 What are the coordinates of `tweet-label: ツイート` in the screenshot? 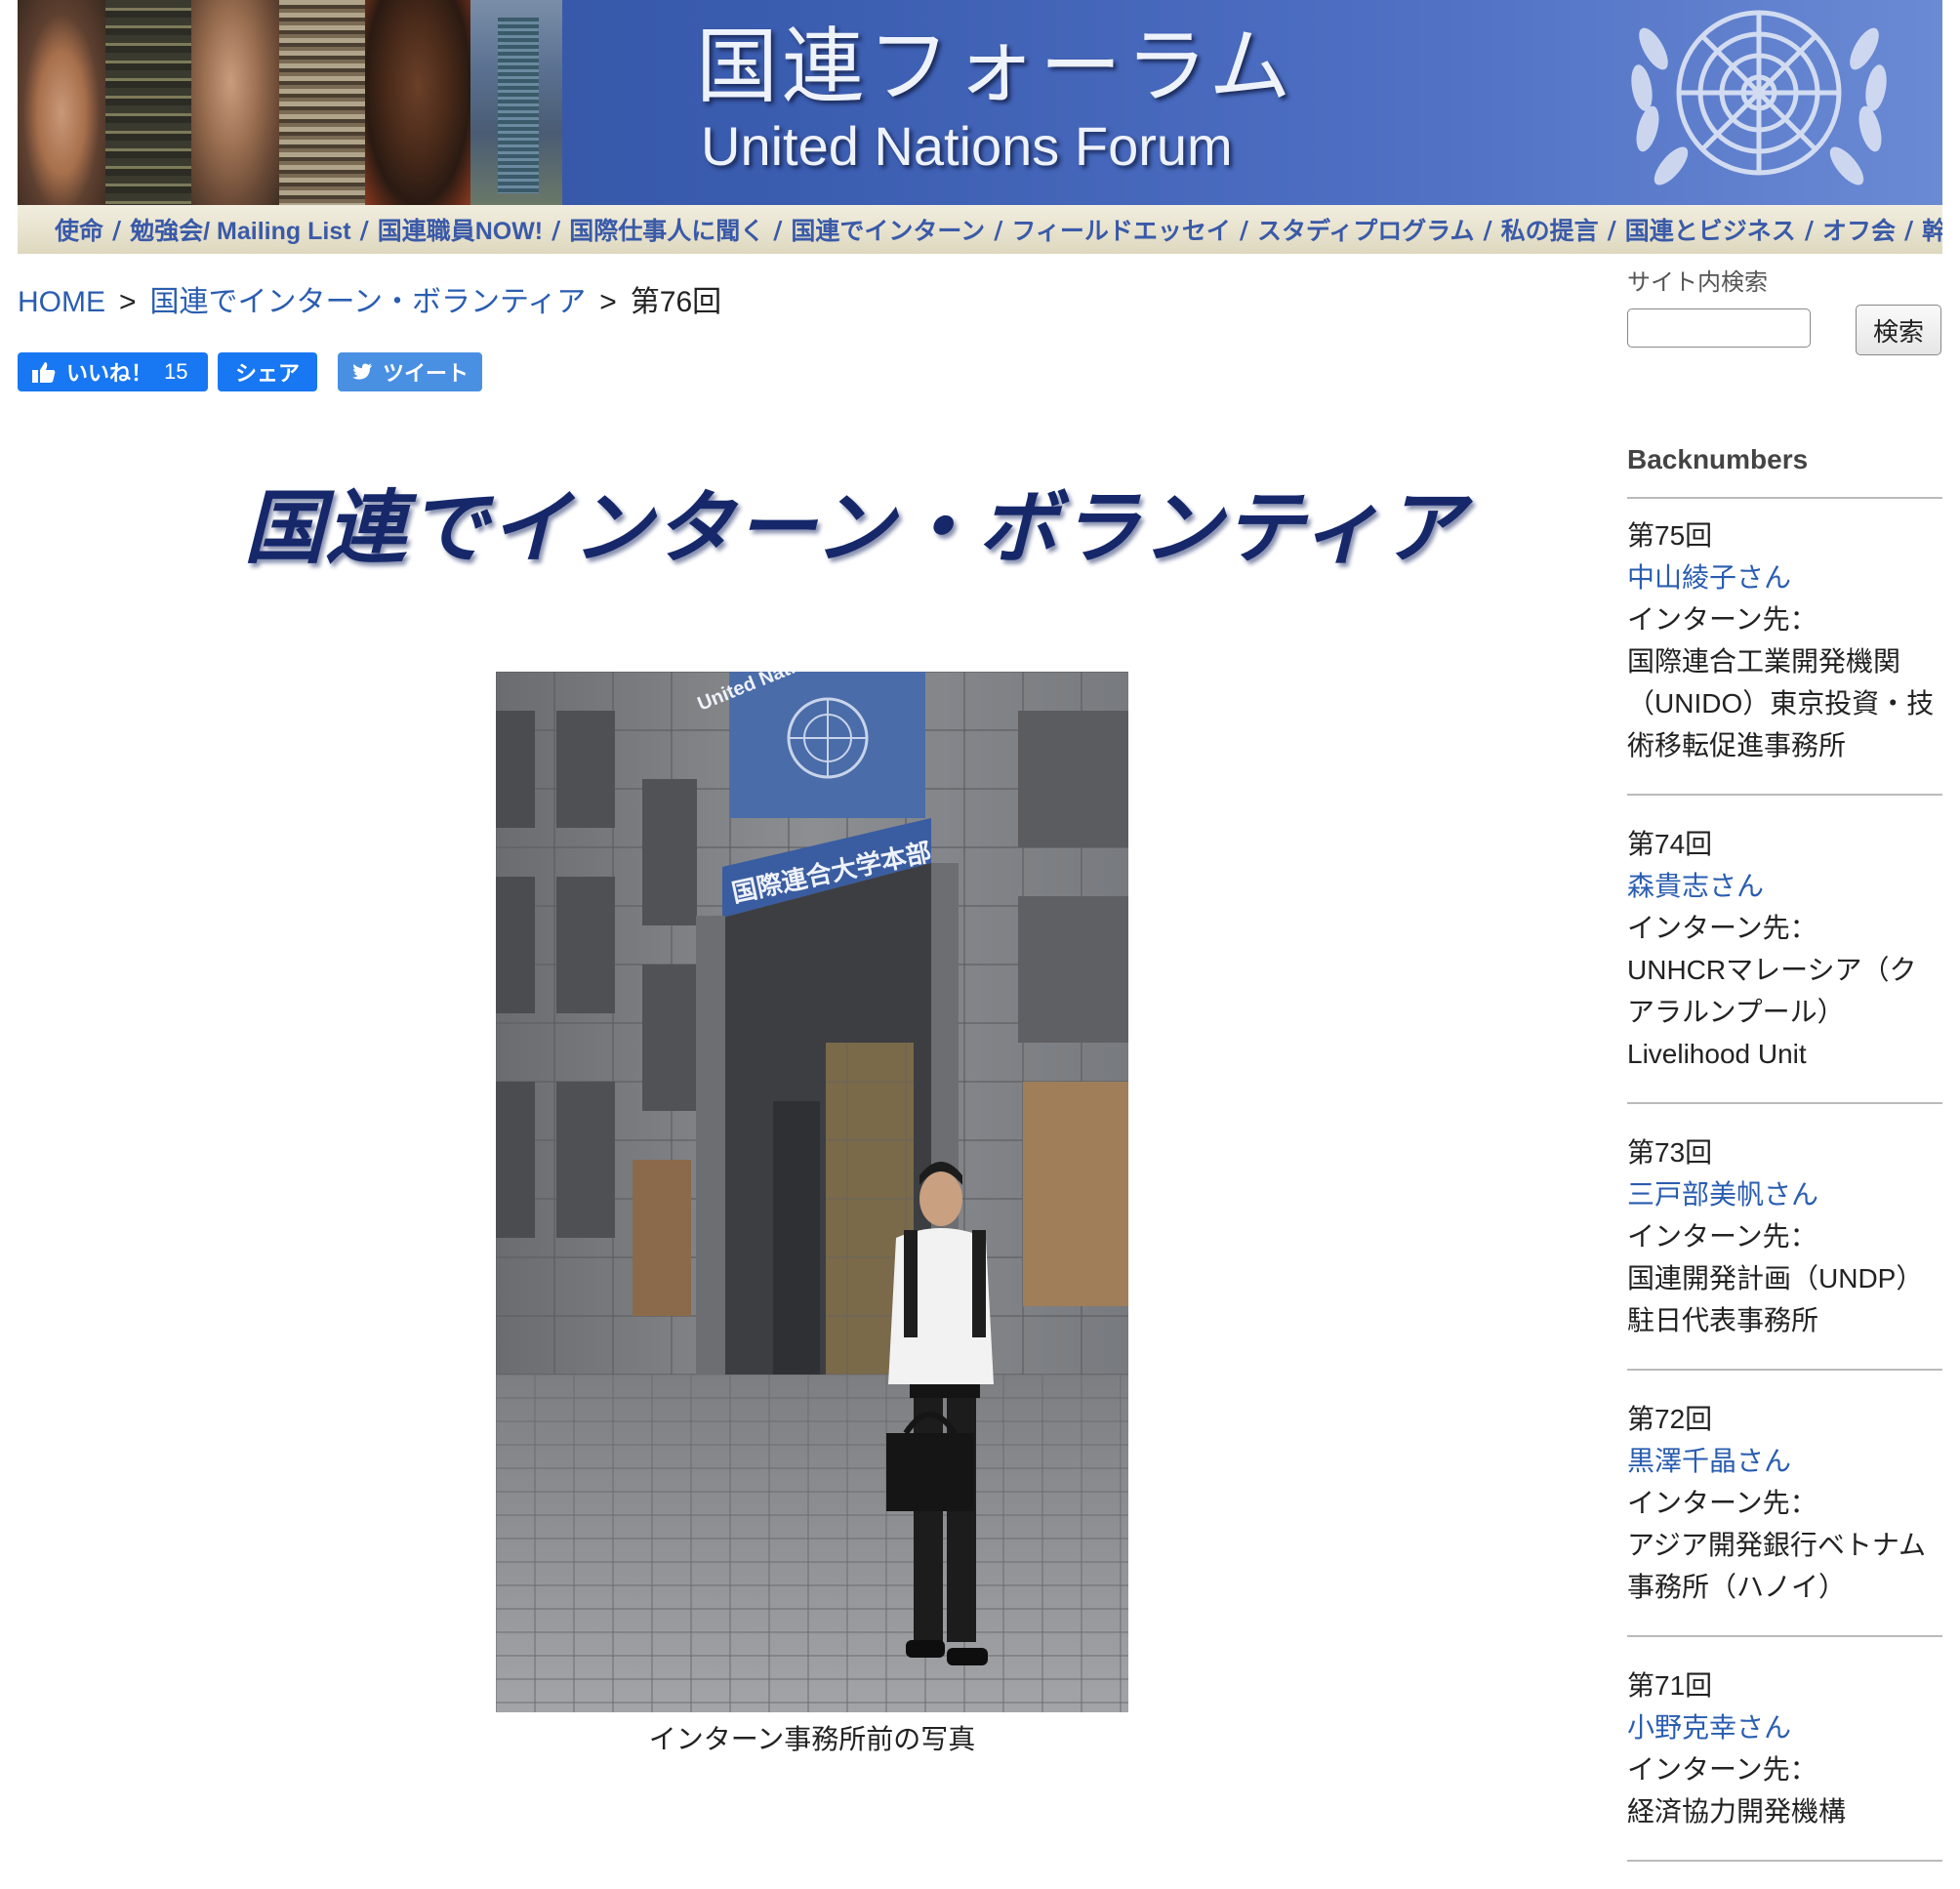 It's located at (426, 373).